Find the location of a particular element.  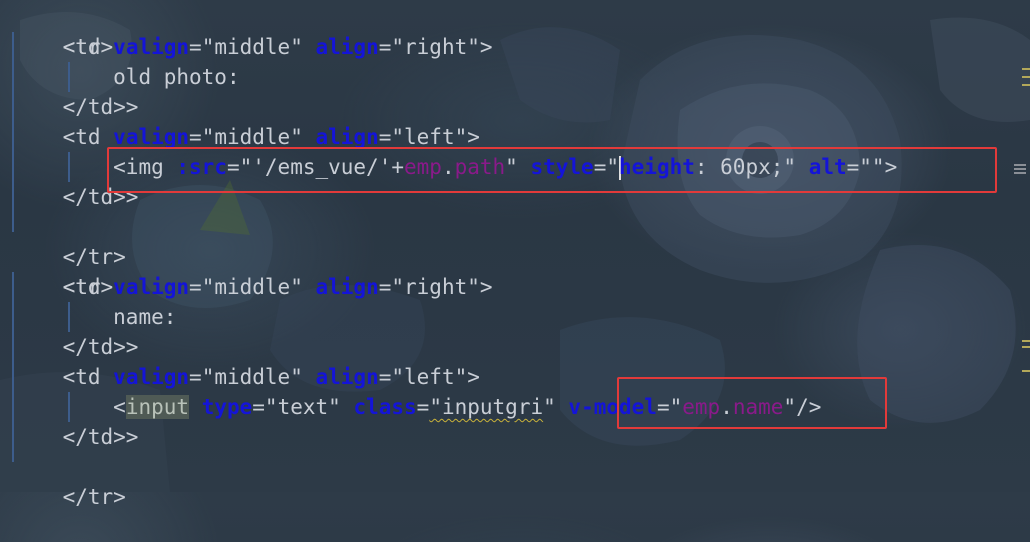

code-line: name: is located at coordinates (94, 317).